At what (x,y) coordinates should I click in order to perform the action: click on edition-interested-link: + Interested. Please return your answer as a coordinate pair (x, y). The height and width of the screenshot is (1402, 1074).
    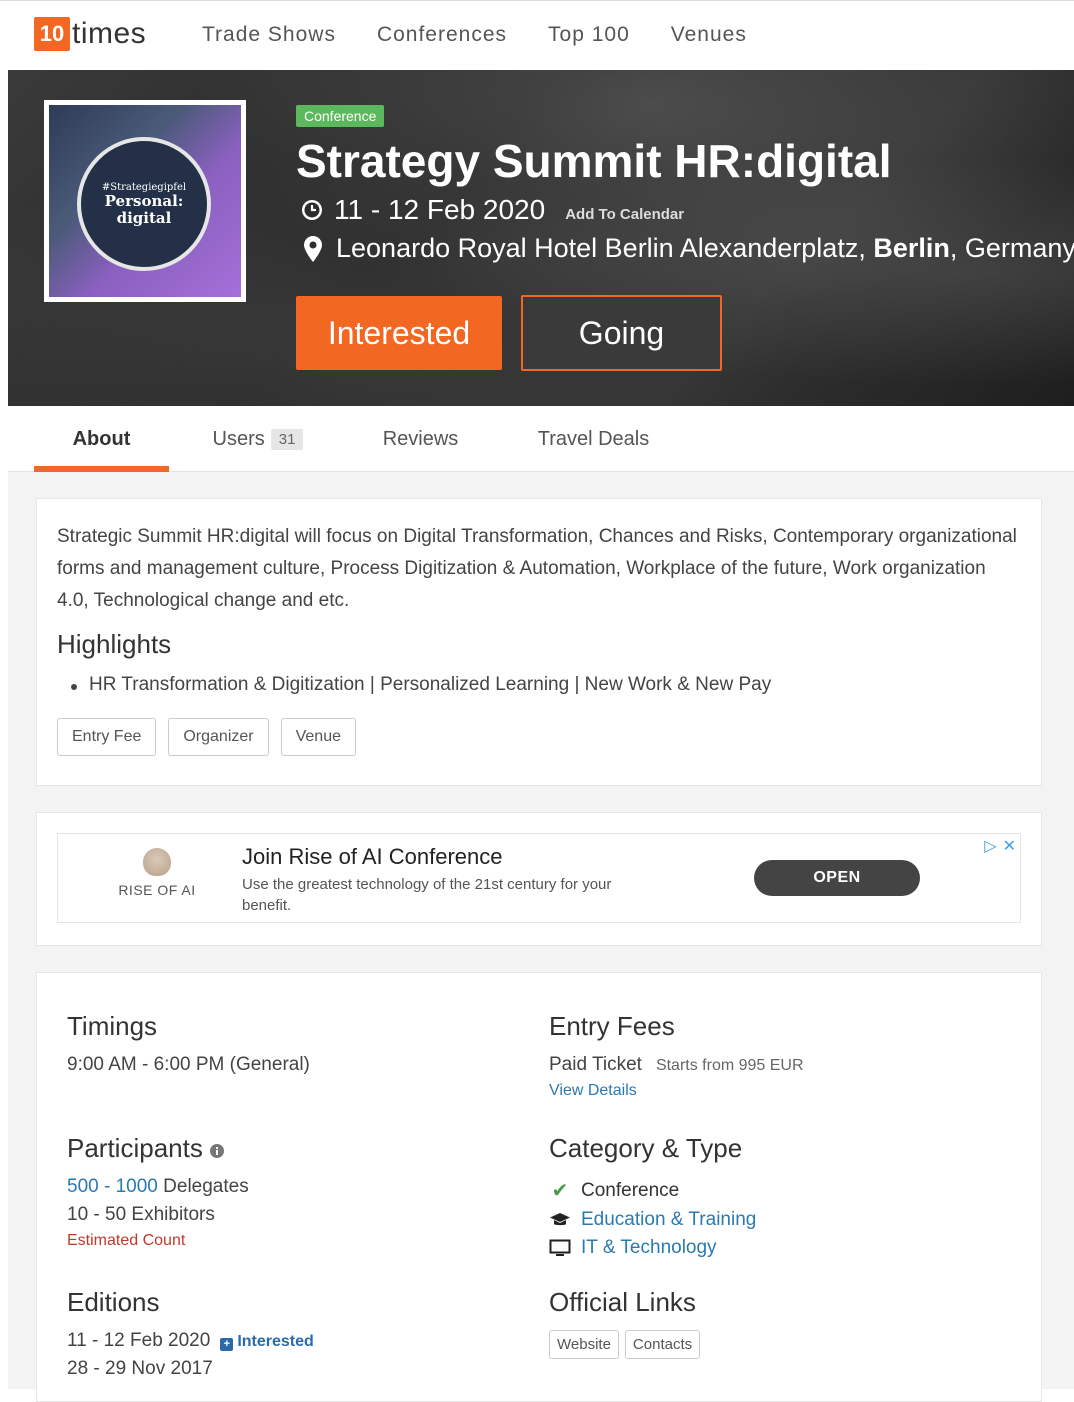
    Looking at the image, I should click on (267, 1342).